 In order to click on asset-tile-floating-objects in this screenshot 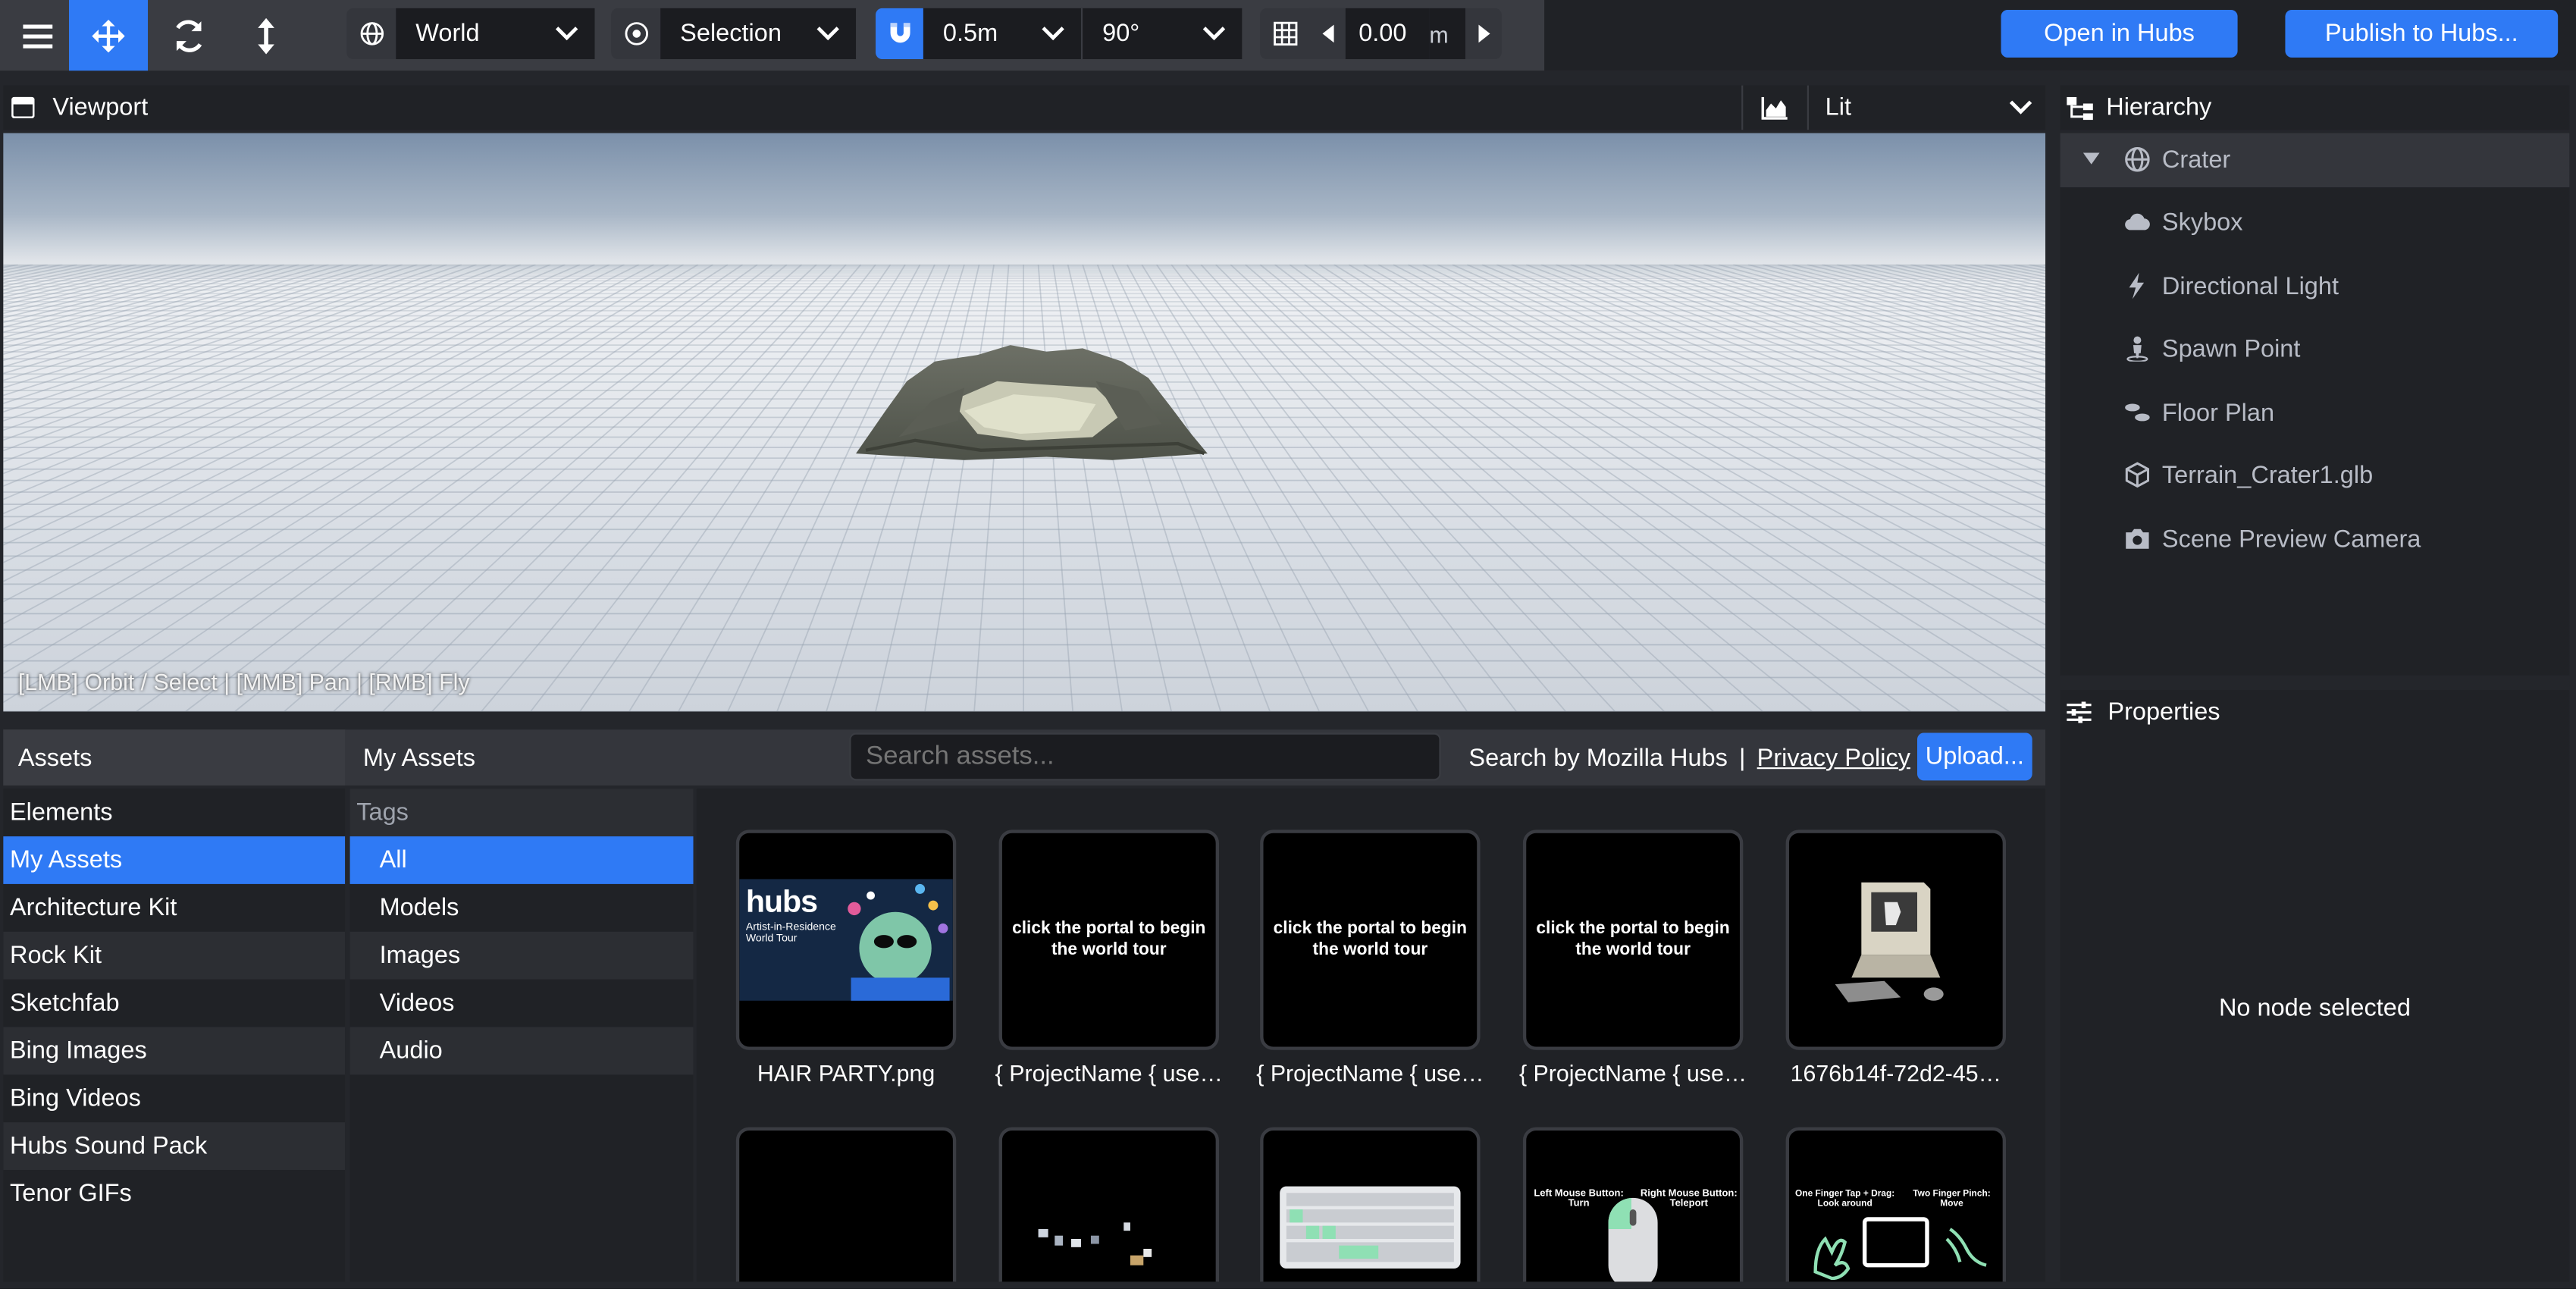, I will do `click(1109, 1204)`.